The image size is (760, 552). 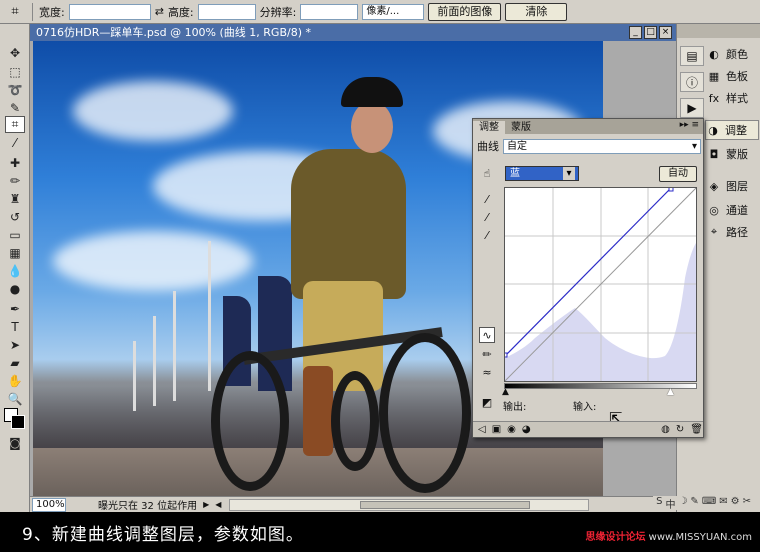 I want to click on path-select-tool-icon: ➤, so click(x=15, y=344).